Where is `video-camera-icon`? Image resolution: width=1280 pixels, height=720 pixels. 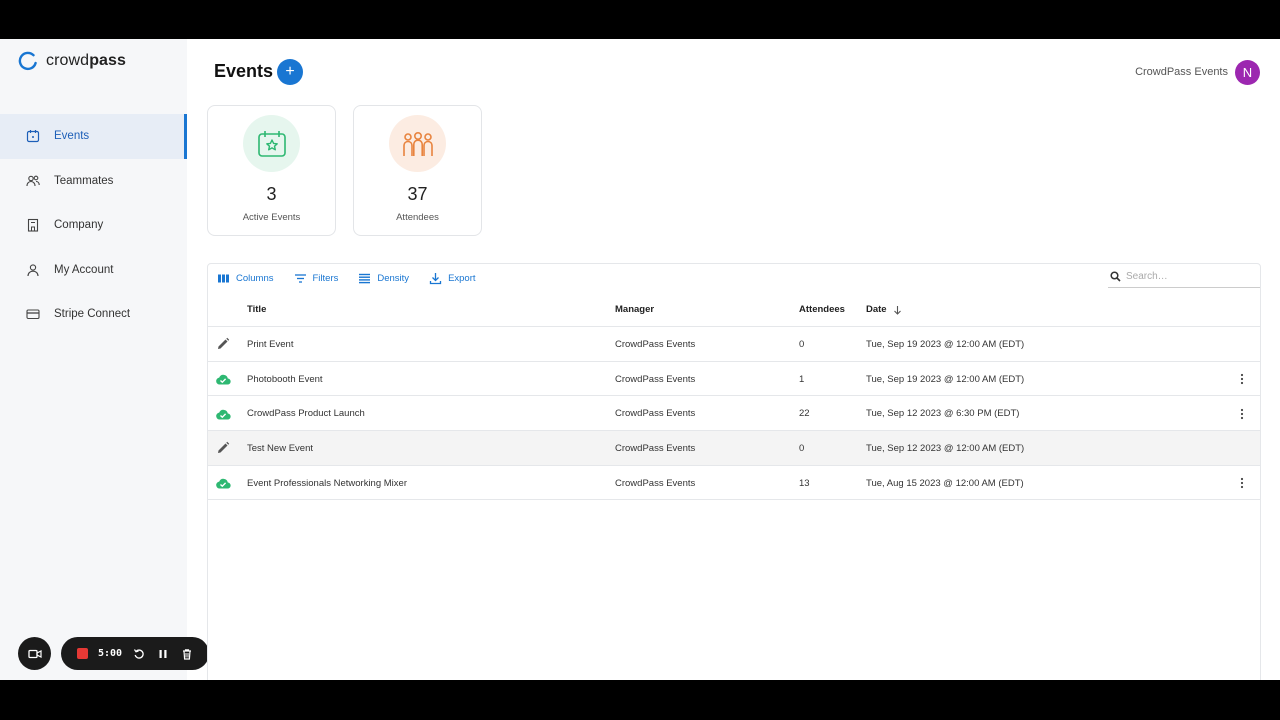 video-camera-icon is located at coordinates (34, 653).